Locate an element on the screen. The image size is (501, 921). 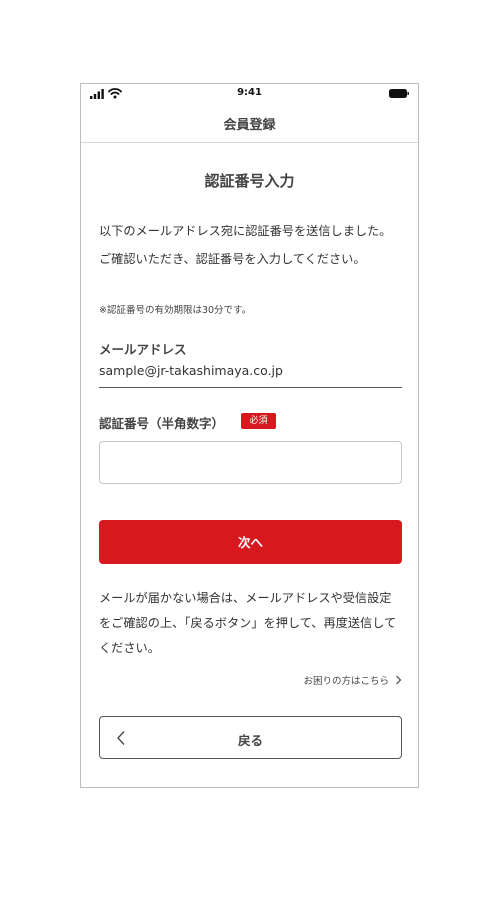
chevron-right-icon is located at coordinates (399, 680).